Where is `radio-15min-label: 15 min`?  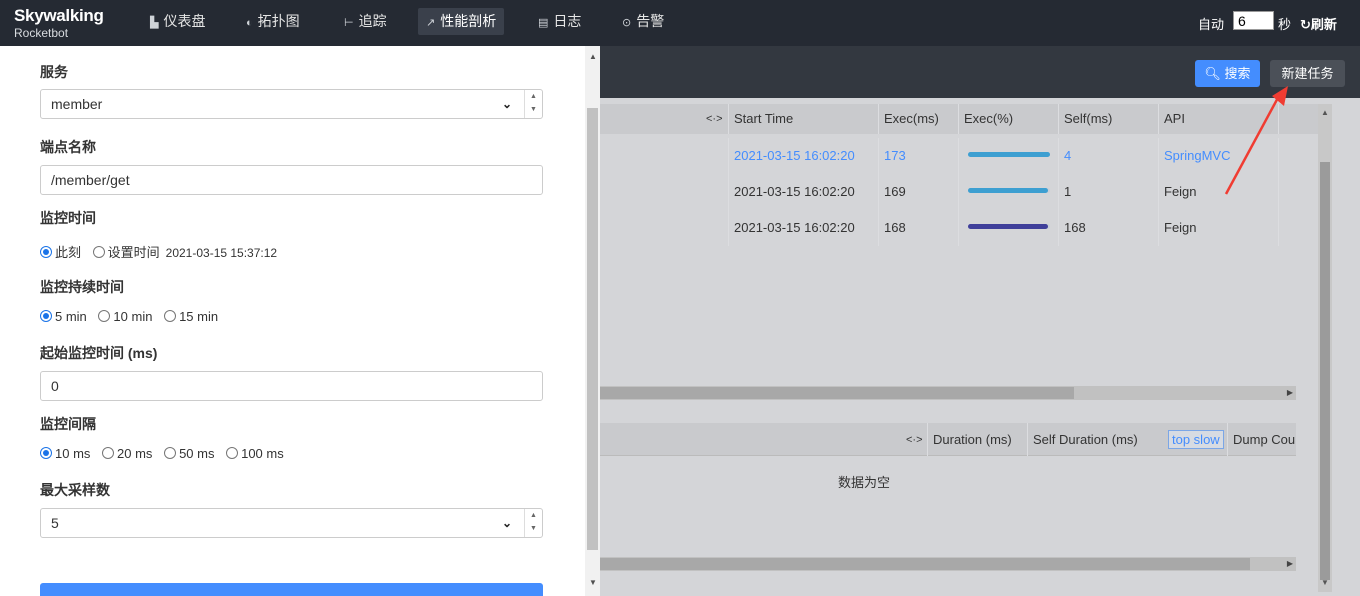
radio-15min-label: 15 min is located at coordinates (199, 317).